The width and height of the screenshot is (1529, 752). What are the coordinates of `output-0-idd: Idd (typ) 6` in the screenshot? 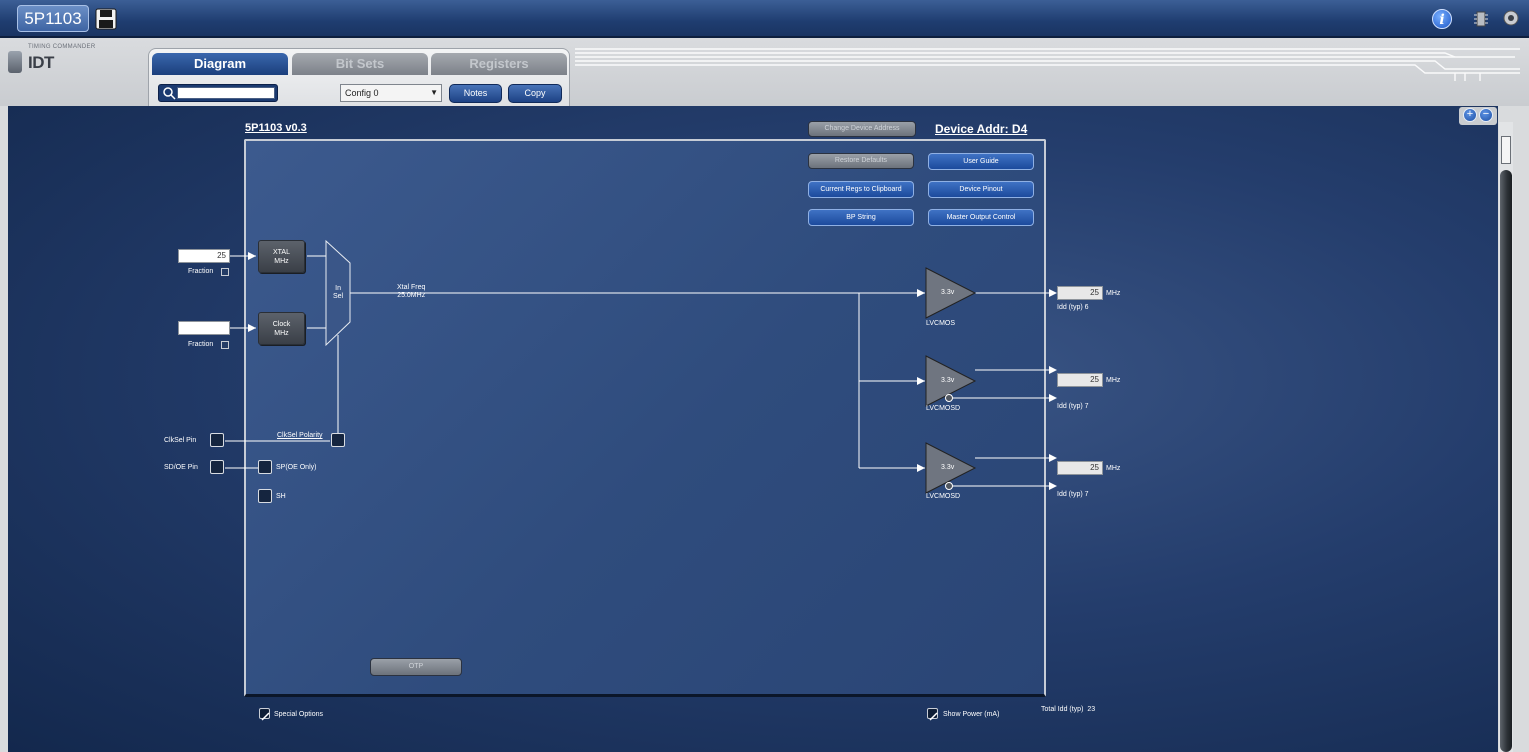 It's located at (1073, 307).